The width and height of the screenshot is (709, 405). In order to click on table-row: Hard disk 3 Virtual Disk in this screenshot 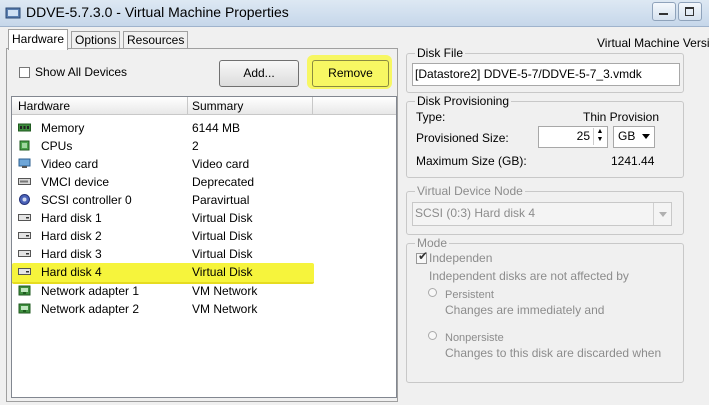, I will do `click(204, 254)`.